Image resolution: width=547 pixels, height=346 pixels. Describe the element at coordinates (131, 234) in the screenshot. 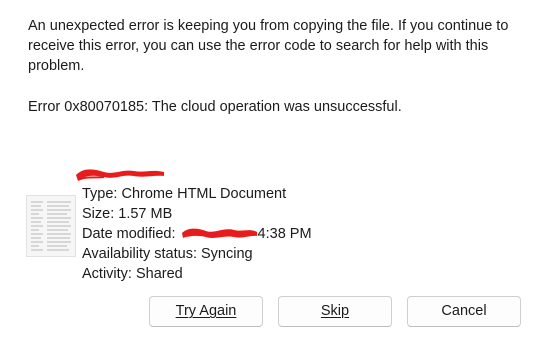

I see `date-modified-label: Date modified:` at that location.